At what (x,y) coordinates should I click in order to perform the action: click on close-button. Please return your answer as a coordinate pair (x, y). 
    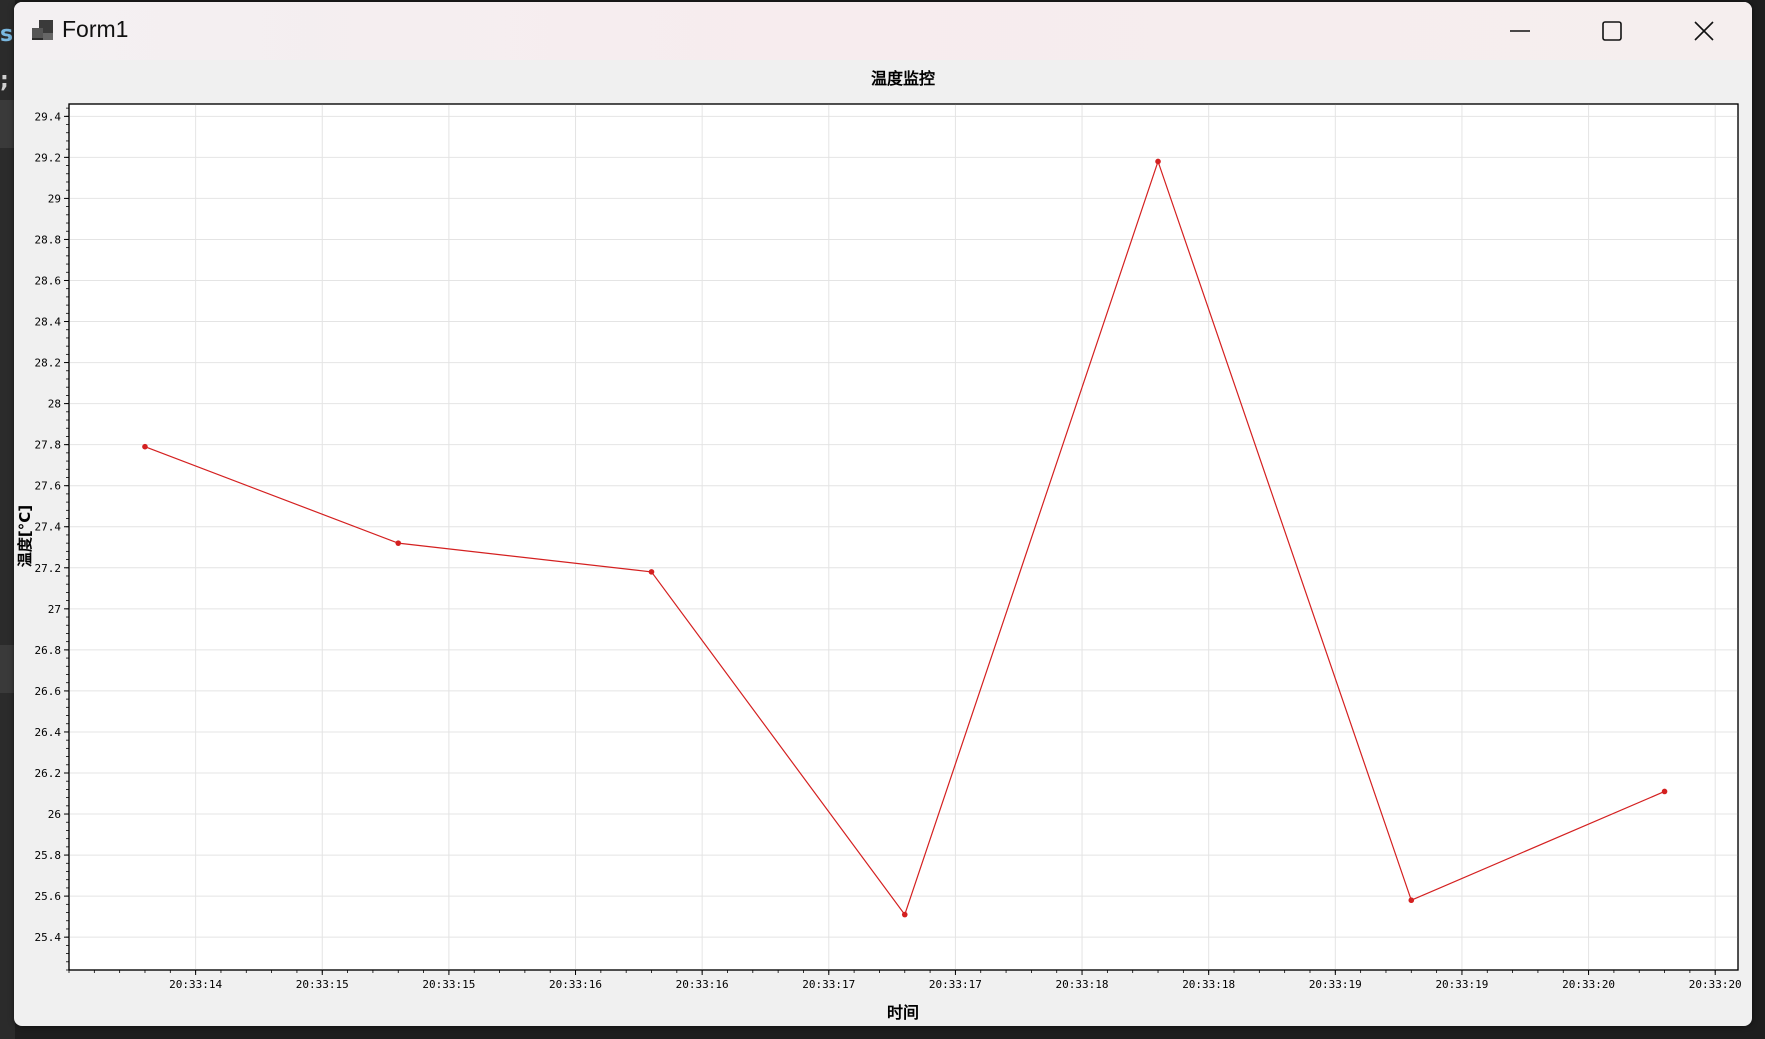
    Looking at the image, I should click on (1704, 31).